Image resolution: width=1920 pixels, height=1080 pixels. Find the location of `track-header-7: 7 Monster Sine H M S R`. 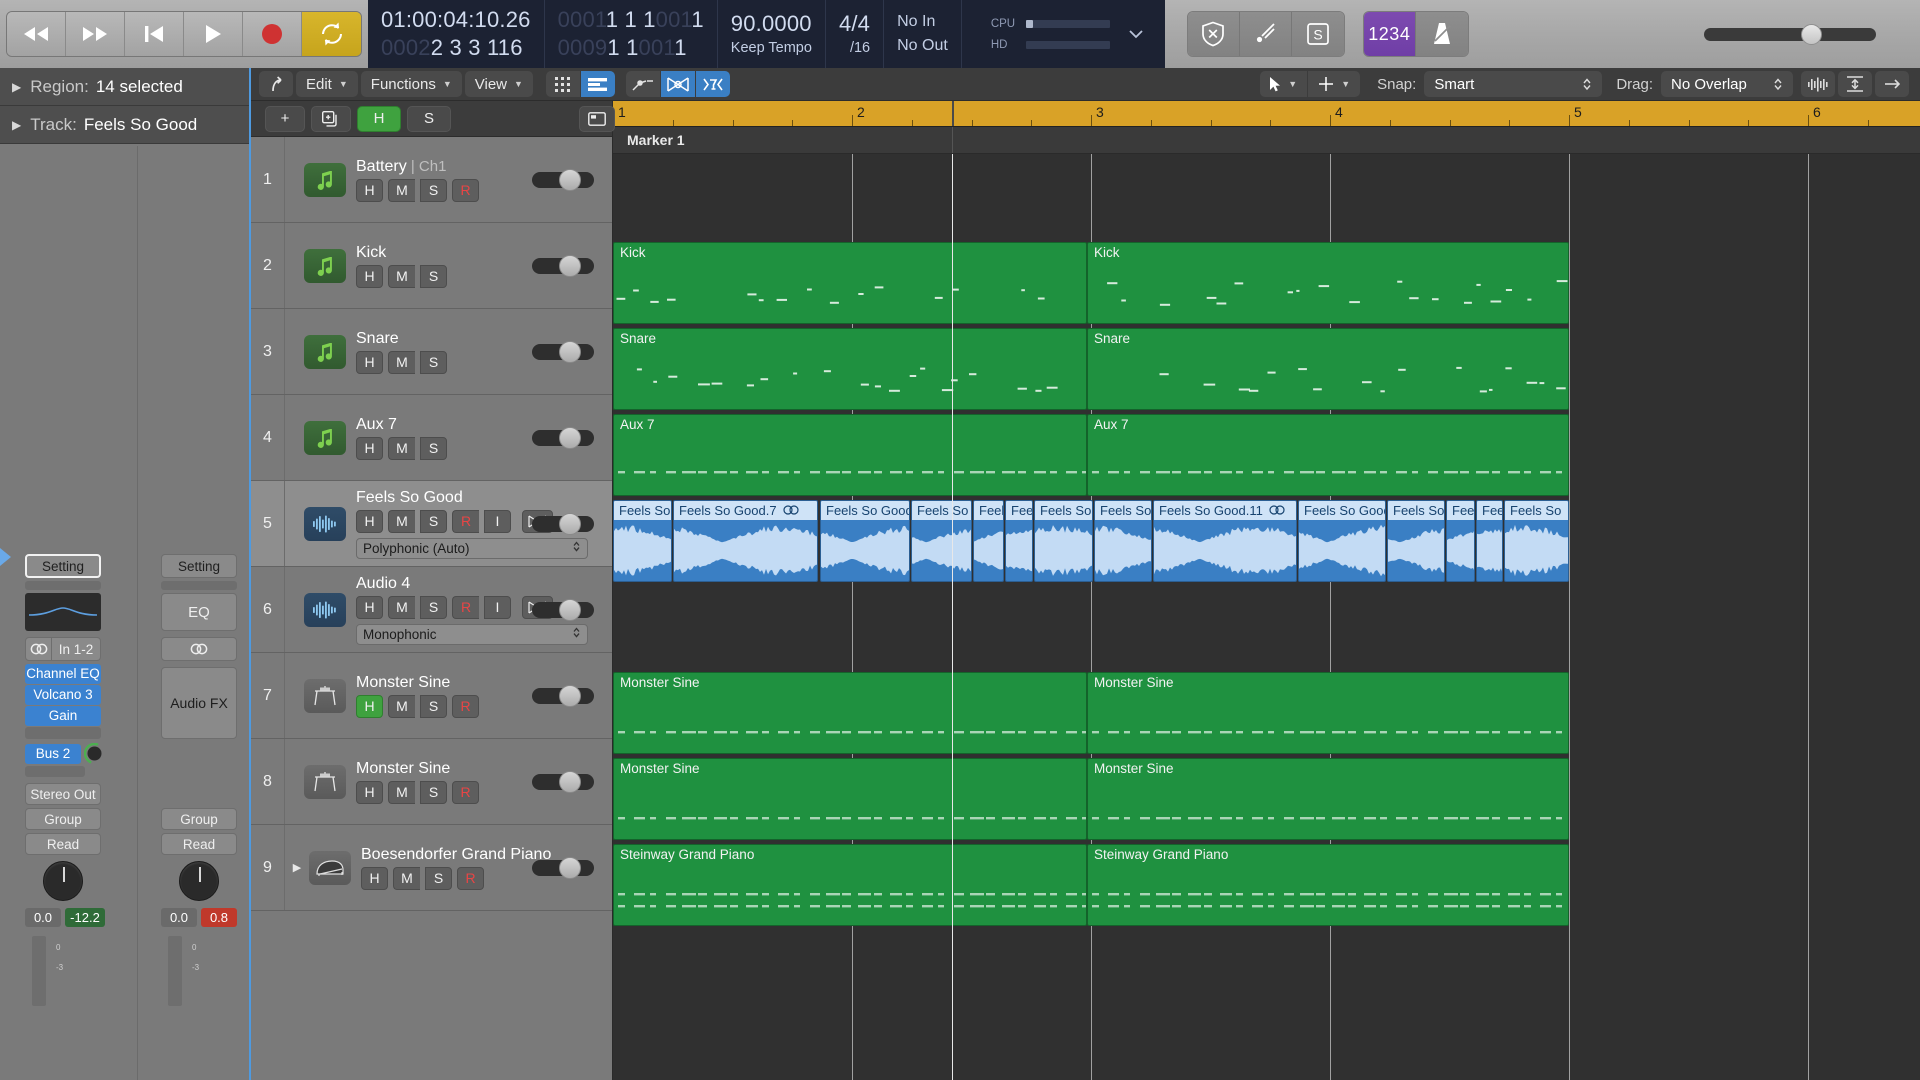

track-header-7: 7 Monster Sine H M S R is located at coordinates (431, 696).